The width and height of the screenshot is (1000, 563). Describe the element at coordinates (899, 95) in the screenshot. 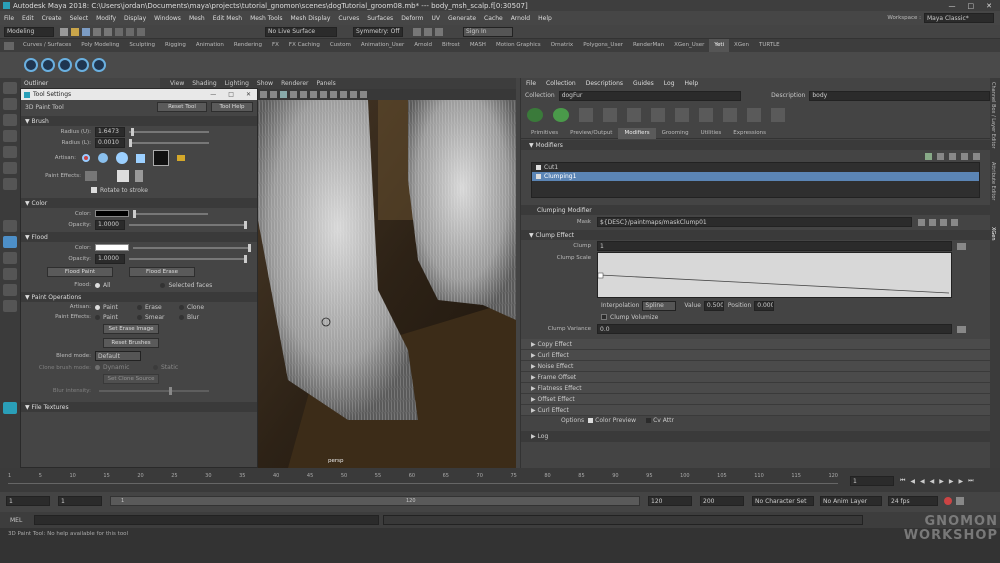

I see `description-dropdown: body` at that location.